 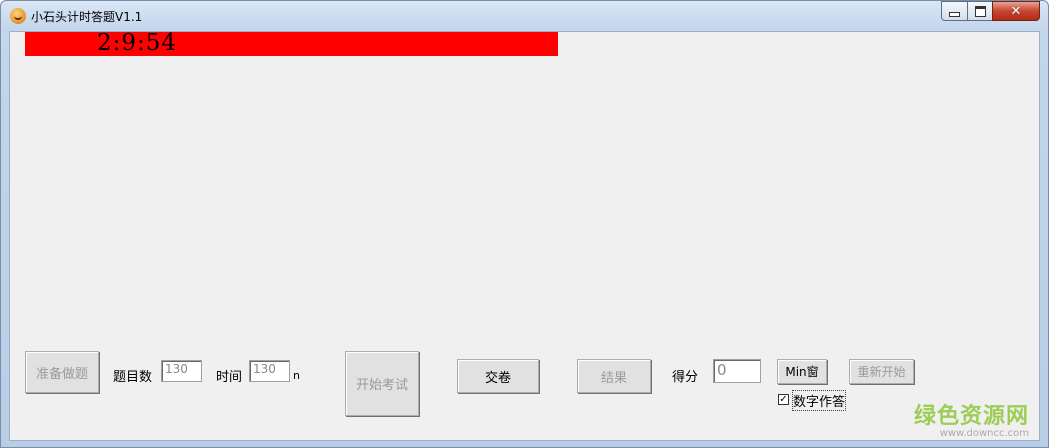 I want to click on result-button: 结果, so click(x=614, y=376).